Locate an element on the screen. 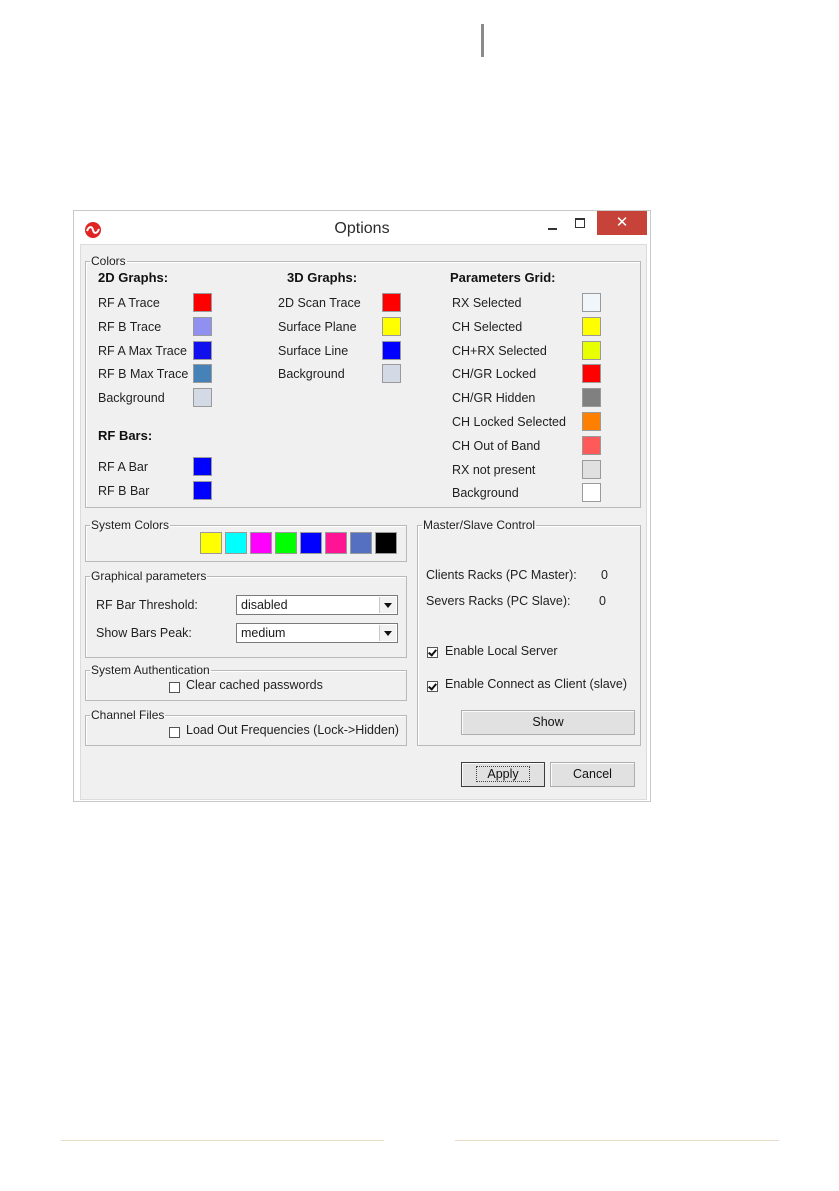  footer-rule-right is located at coordinates (617, 1140).